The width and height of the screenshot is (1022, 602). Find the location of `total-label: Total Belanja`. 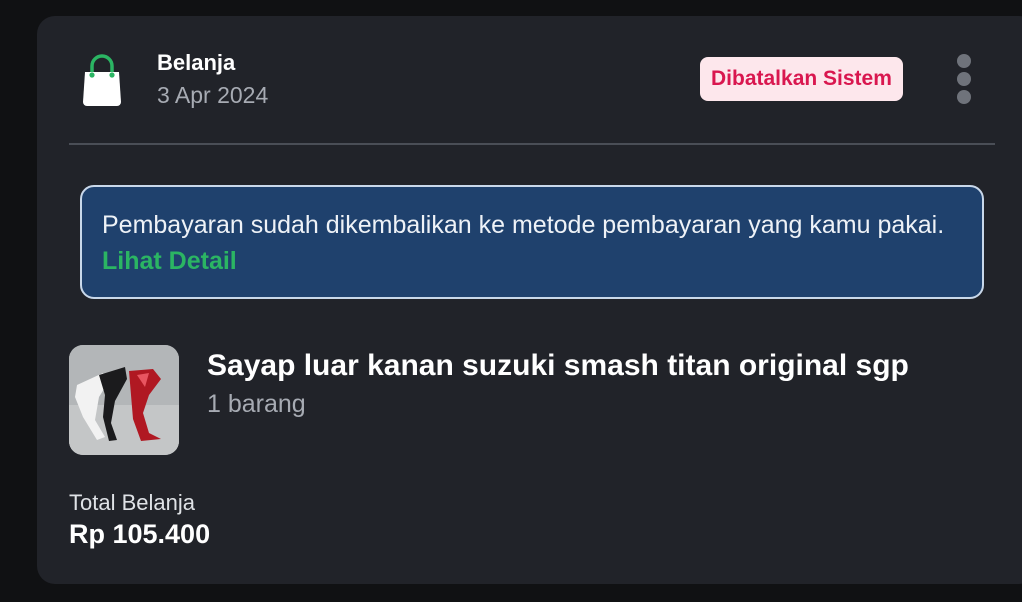

total-label: Total Belanja is located at coordinates (132, 502).